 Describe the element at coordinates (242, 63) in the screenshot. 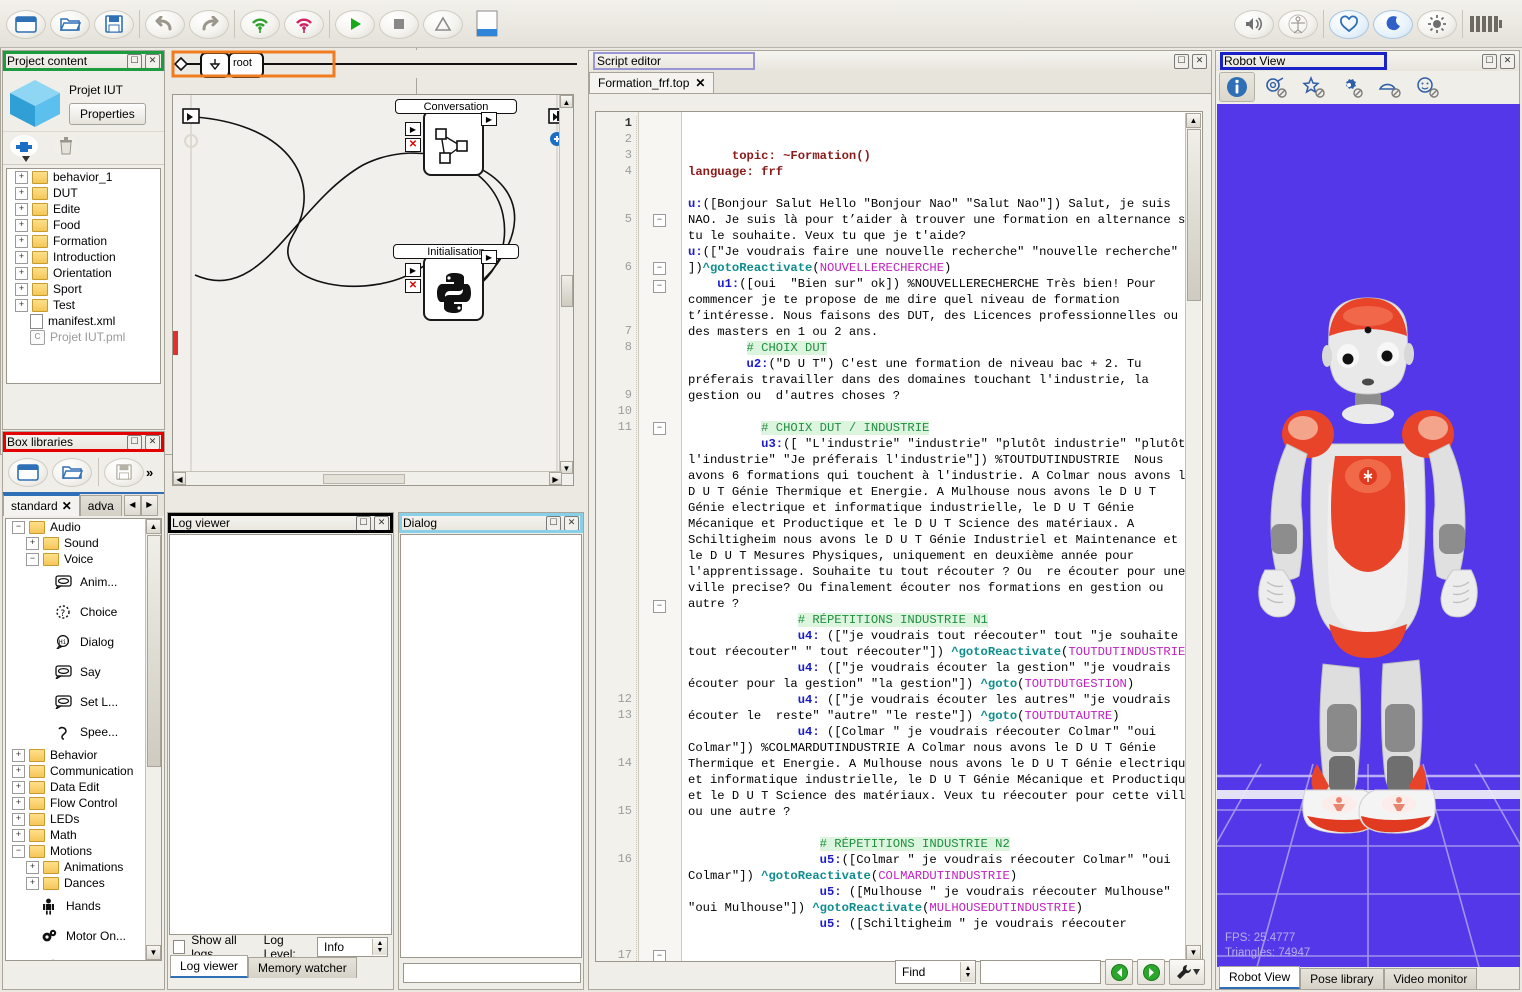

I see `breadcrumb-root-label: root` at that location.